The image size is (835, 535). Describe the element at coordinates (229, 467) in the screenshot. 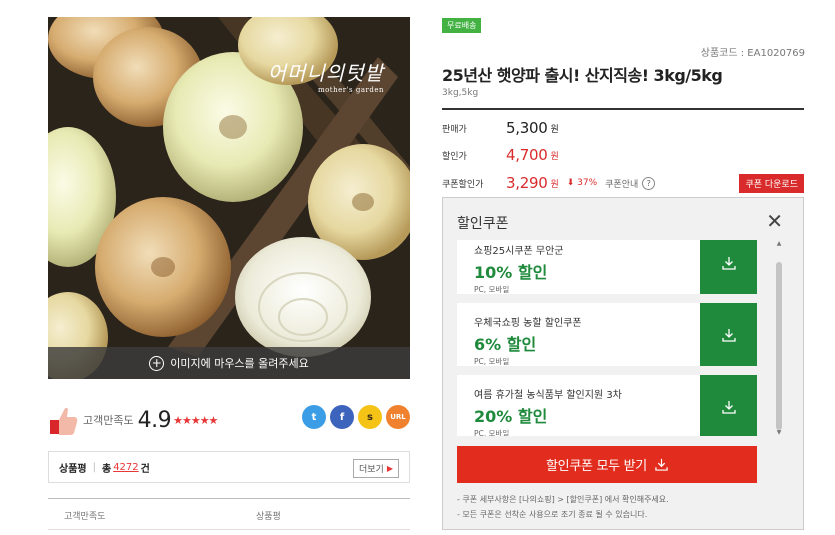

I see `review-summary: 상품평 | 총 4272 건 더보기 ▶` at that location.